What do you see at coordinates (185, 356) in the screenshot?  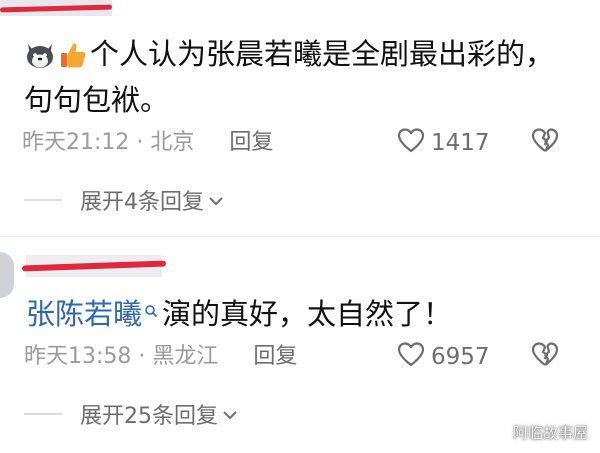 I see `comment-location: 黑龙江` at bounding box center [185, 356].